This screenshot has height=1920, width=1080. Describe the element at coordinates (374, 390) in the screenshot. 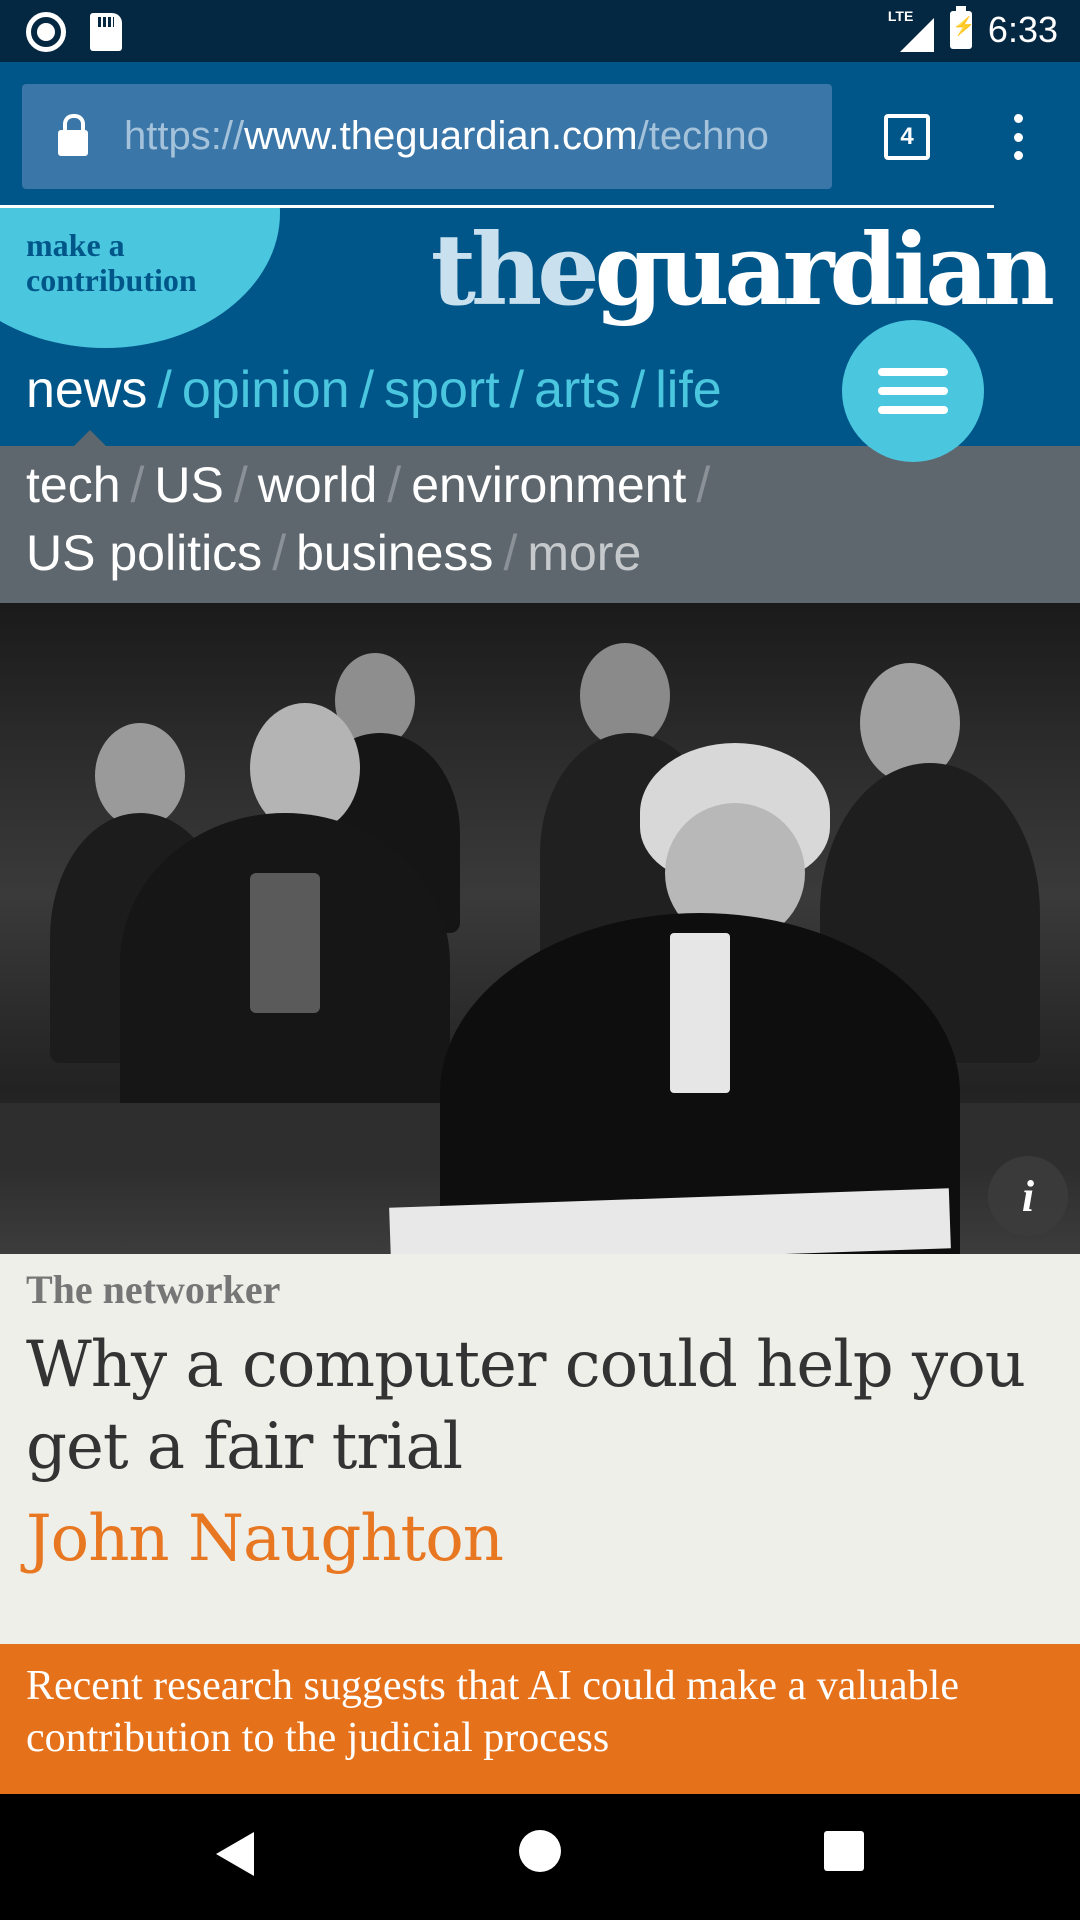

I see `pillar-nav: news / opinion / sport / arts / life` at that location.